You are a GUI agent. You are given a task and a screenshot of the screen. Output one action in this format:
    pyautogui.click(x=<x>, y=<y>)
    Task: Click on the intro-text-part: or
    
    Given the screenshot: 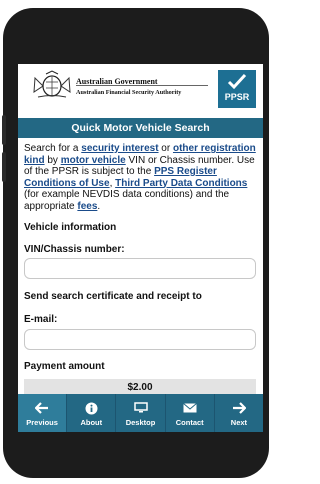 What is the action you would take?
    pyautogui.click(x=165, y=148)
    